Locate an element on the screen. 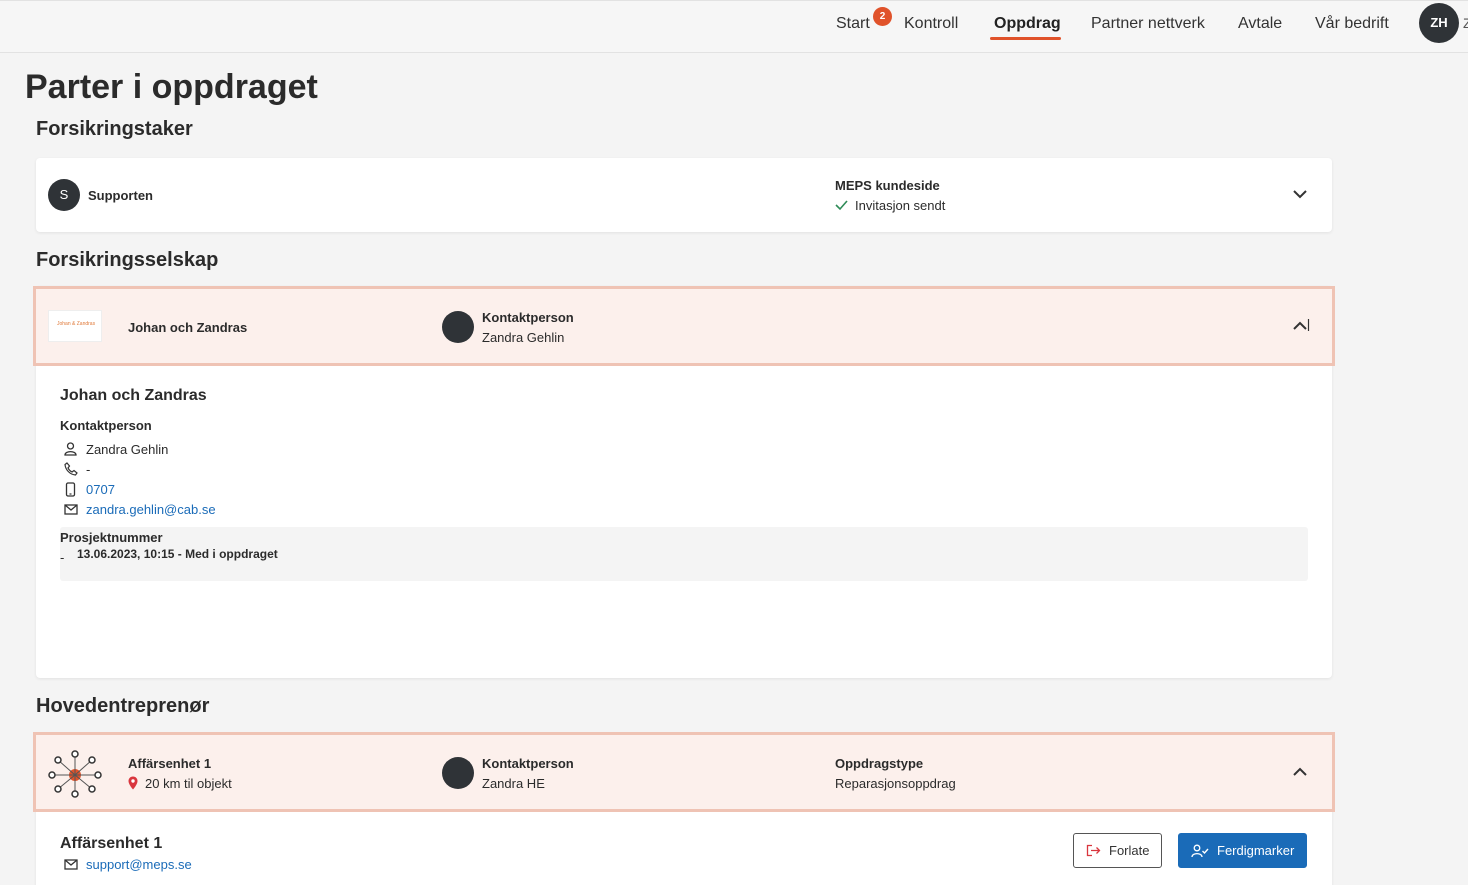 The height and width of the screenshot is (885, 1468). user-check-icon is located at coordinates (1200, 850).